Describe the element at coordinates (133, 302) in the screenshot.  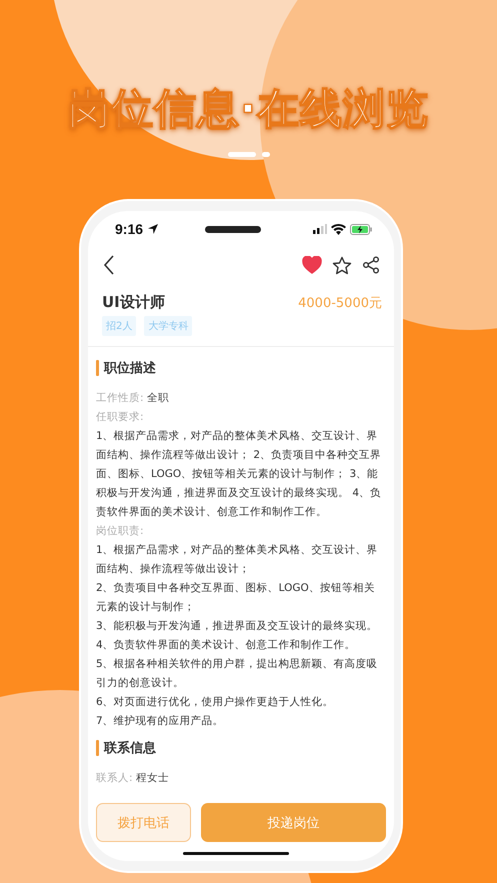
I see `job-title: UI设计师` at that location.